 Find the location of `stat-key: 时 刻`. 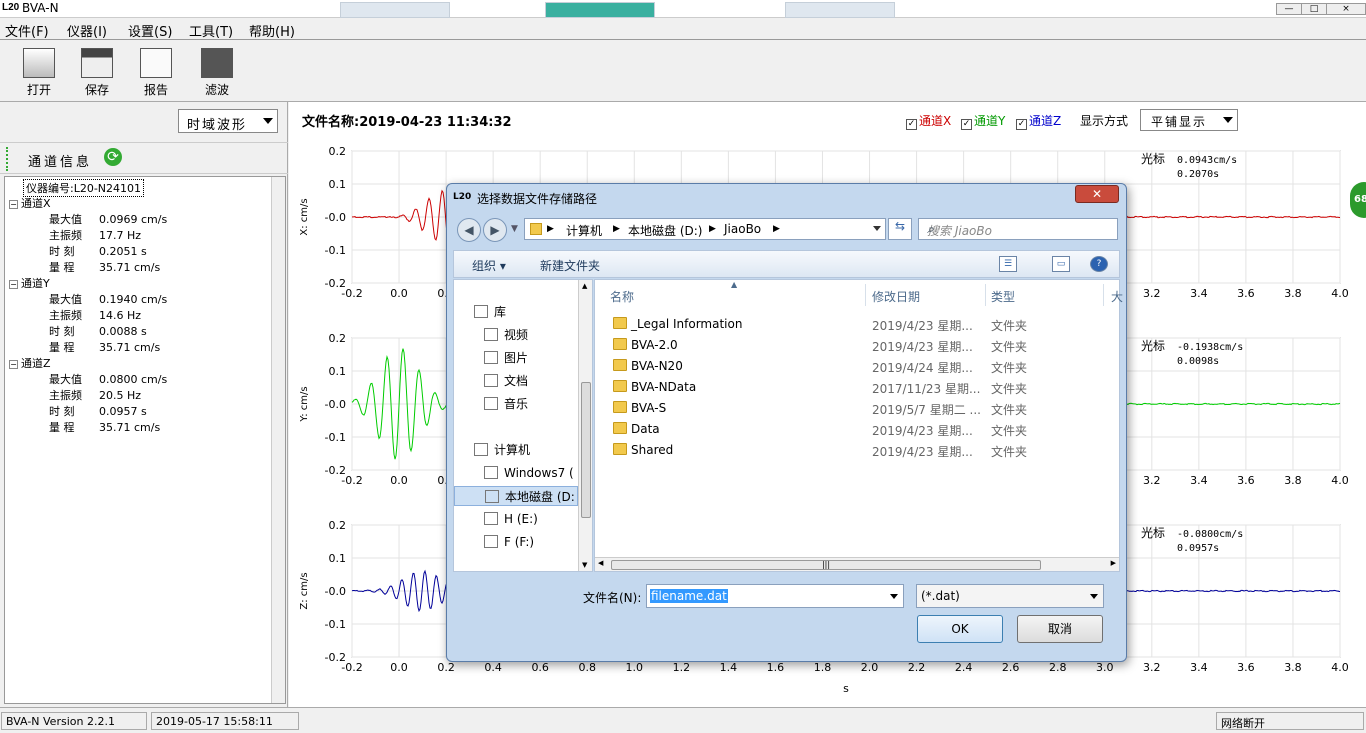

stat-key: 时 刻 is located at coordinates (62, 331).